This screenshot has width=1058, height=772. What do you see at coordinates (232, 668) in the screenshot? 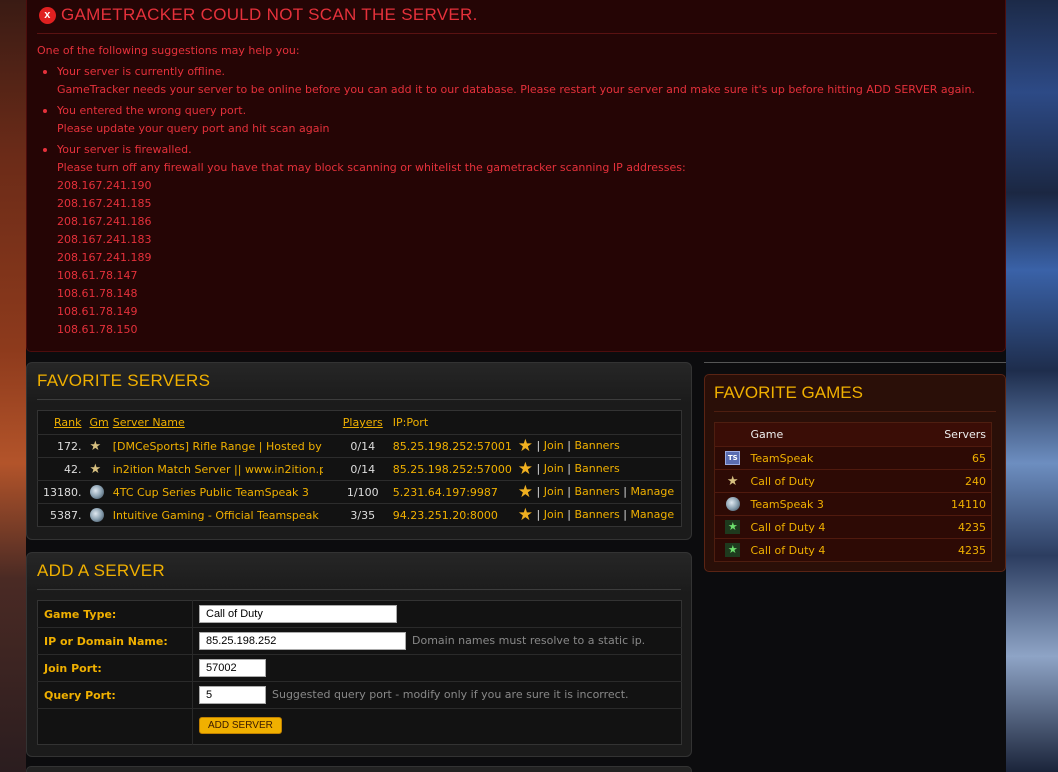
I see `join-port-input` at bounding box center [232, 668].